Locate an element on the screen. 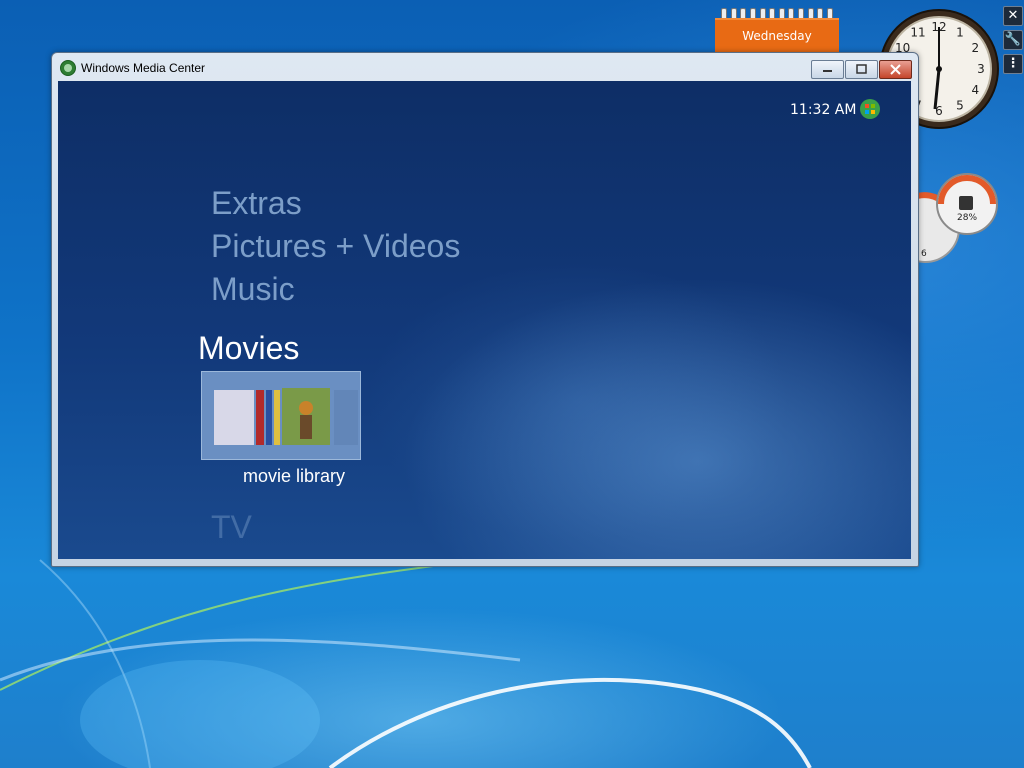 This screenshot has width=1024, height=768. close-gadget-icon: ✕ is located at coordinates (1013, 16).